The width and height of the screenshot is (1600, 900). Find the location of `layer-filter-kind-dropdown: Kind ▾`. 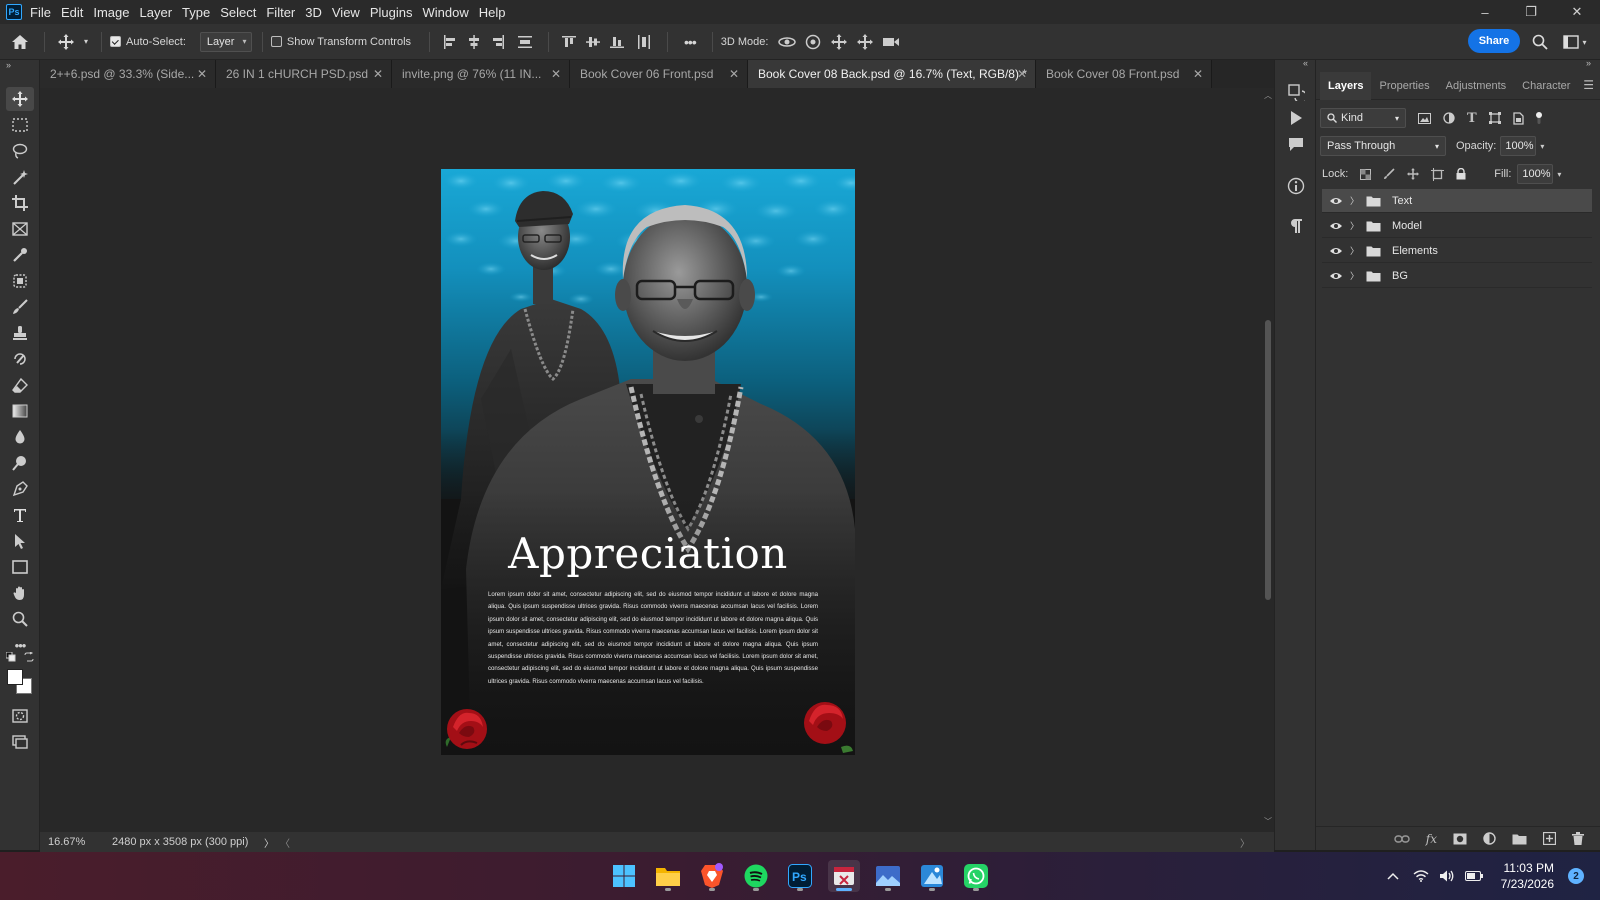

layer-filter-kind-dropdown: Kind ▾ is located at coordinates (1363, 118).